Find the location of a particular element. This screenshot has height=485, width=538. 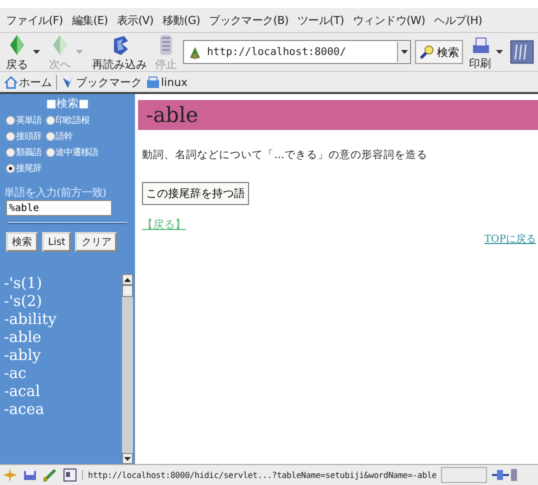

status-url: http://localhost:8000/hidic/servlet...?tableName=setubiji&wordName=-able is located at coordinates (259, 475).